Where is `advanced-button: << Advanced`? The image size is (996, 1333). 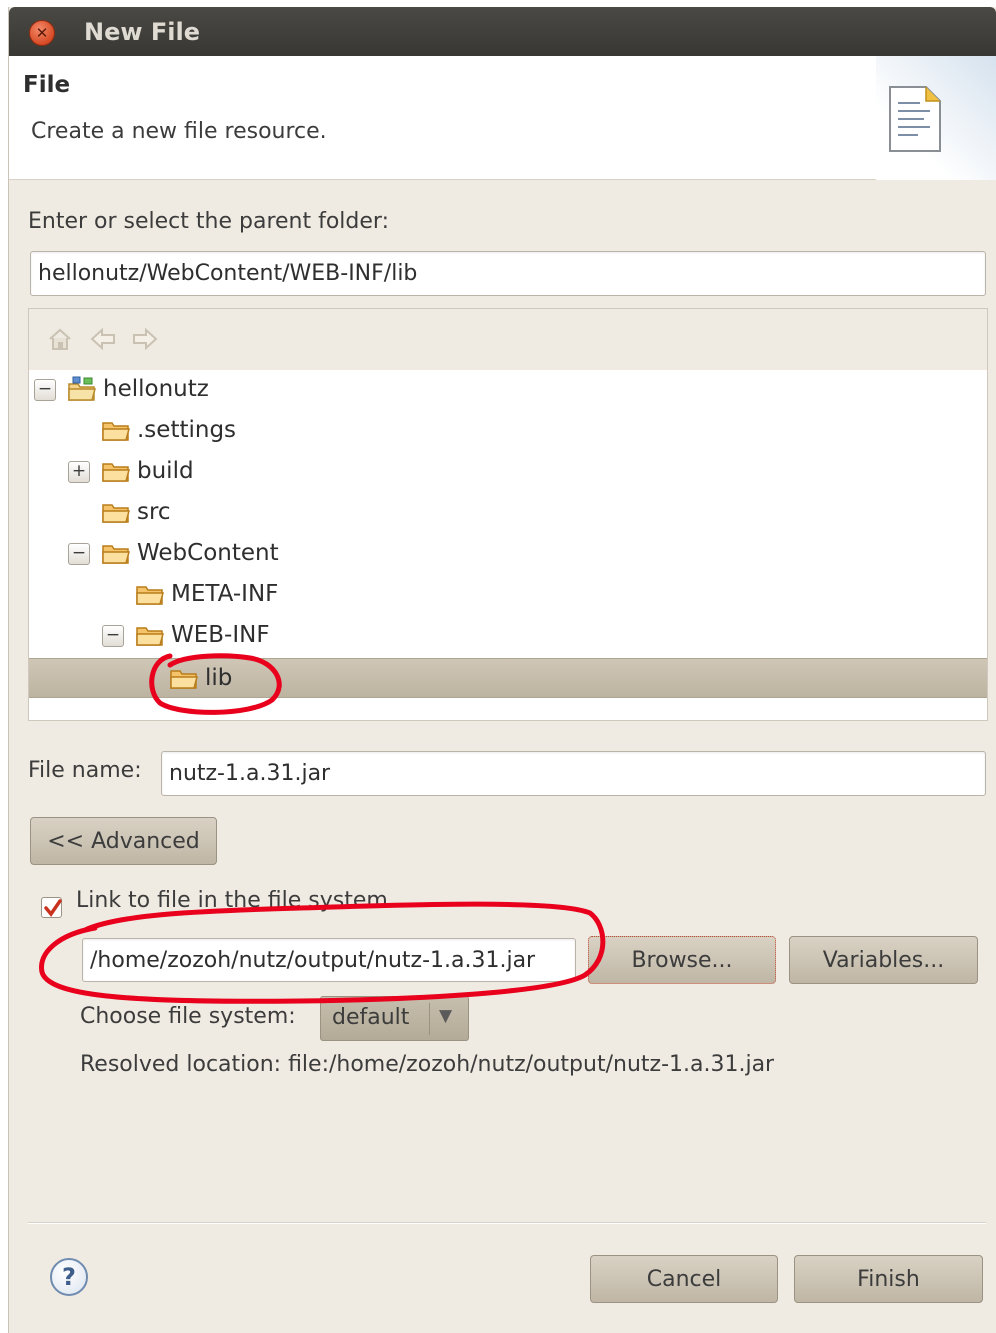 advanced-button: << Advanced is located at coordinates (123, 841).